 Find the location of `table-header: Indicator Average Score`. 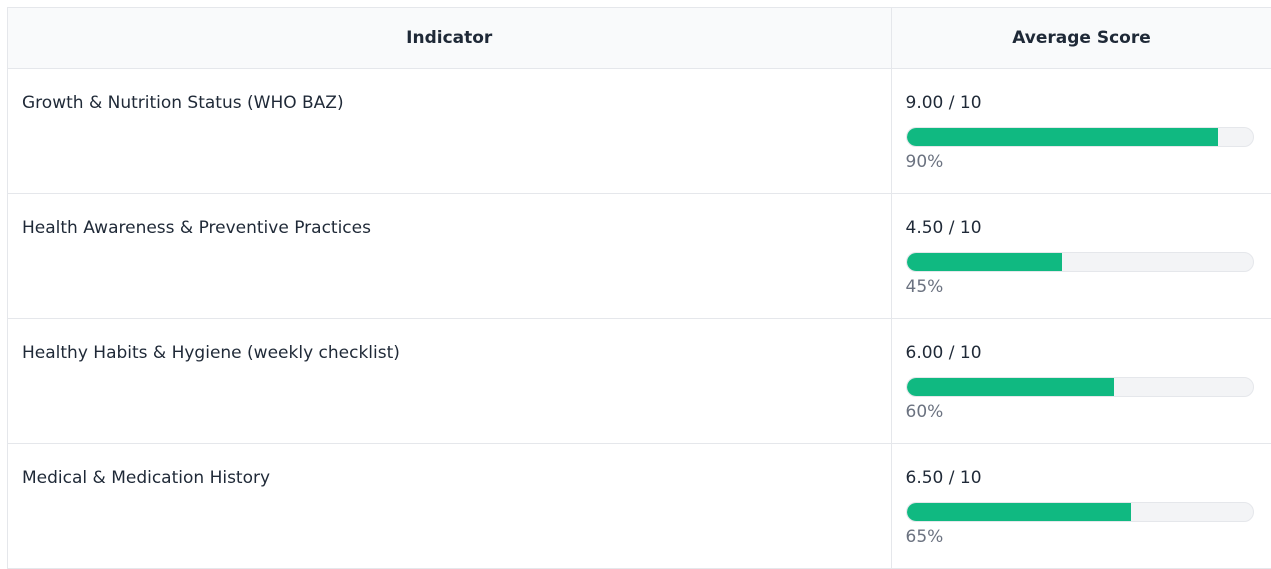

table-header: Indicator Average Score is located at coordinates (639, 38).